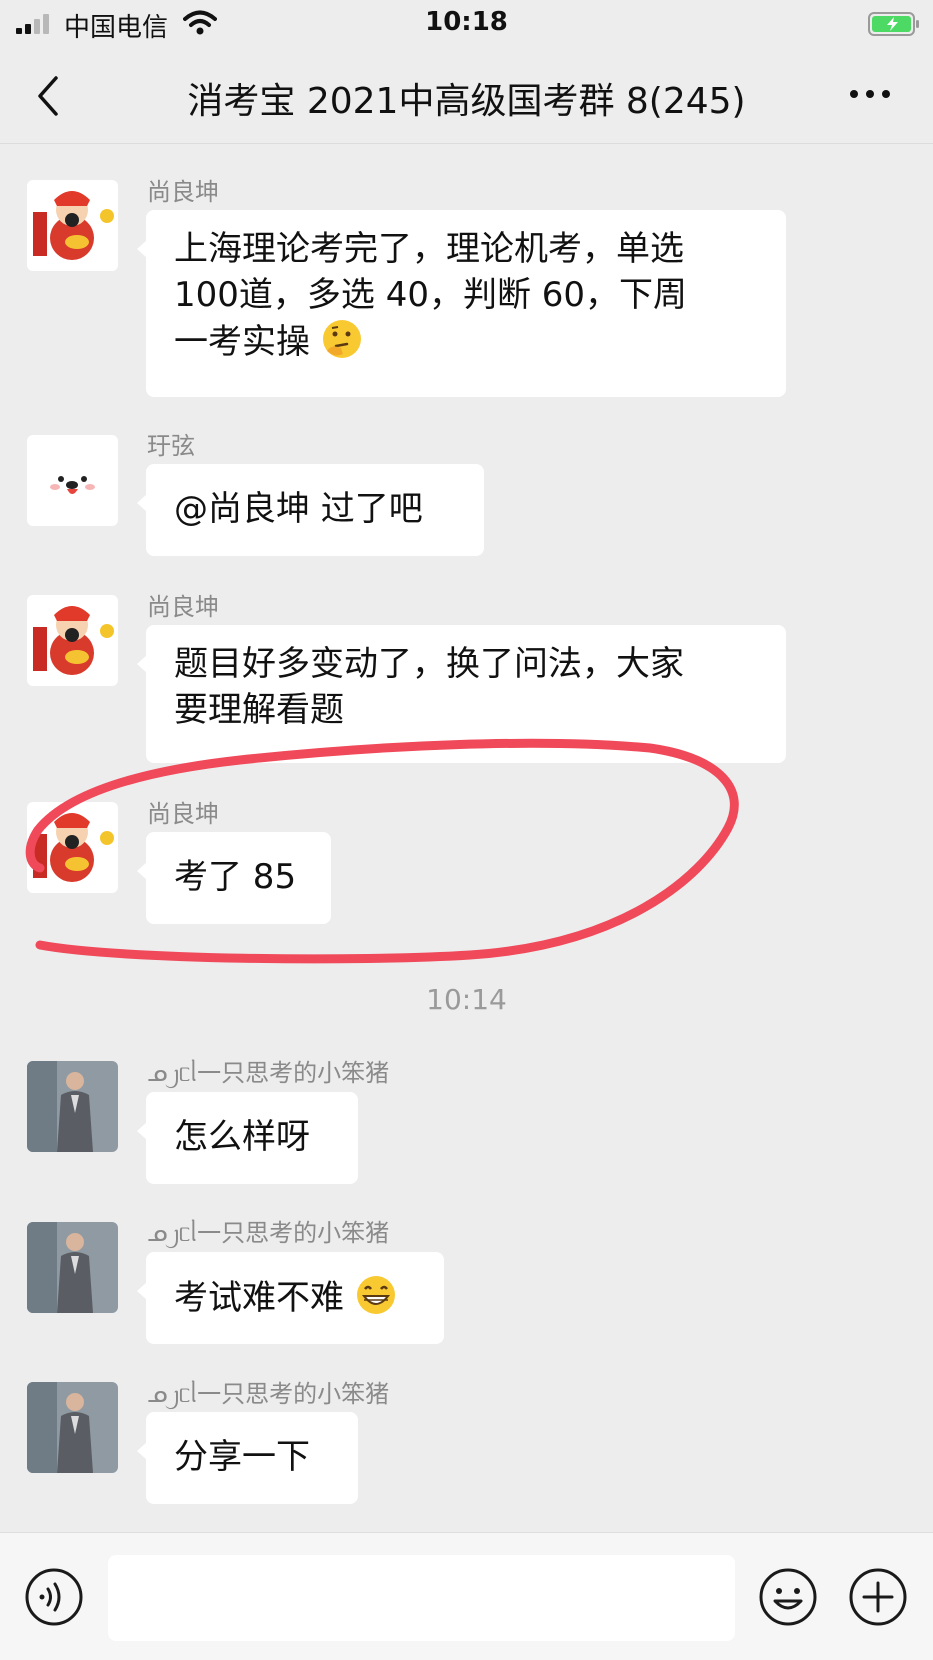 This screenshot has width=933, height=1660. I want to click on message-bubble: 怎么样呀, so click(247, 1138).